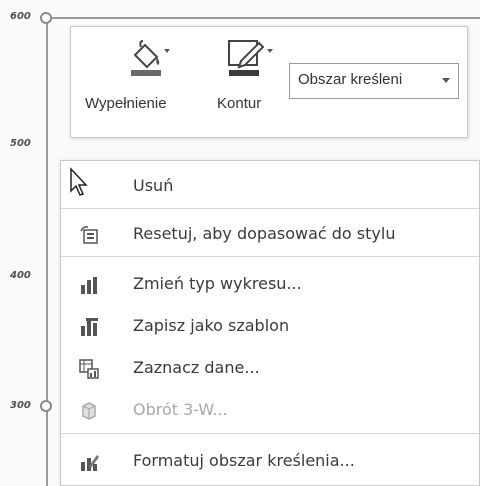  Describe the element at coordinates (20, 405) in the screenshot. I see `axis-tick-label: 300` at that location.